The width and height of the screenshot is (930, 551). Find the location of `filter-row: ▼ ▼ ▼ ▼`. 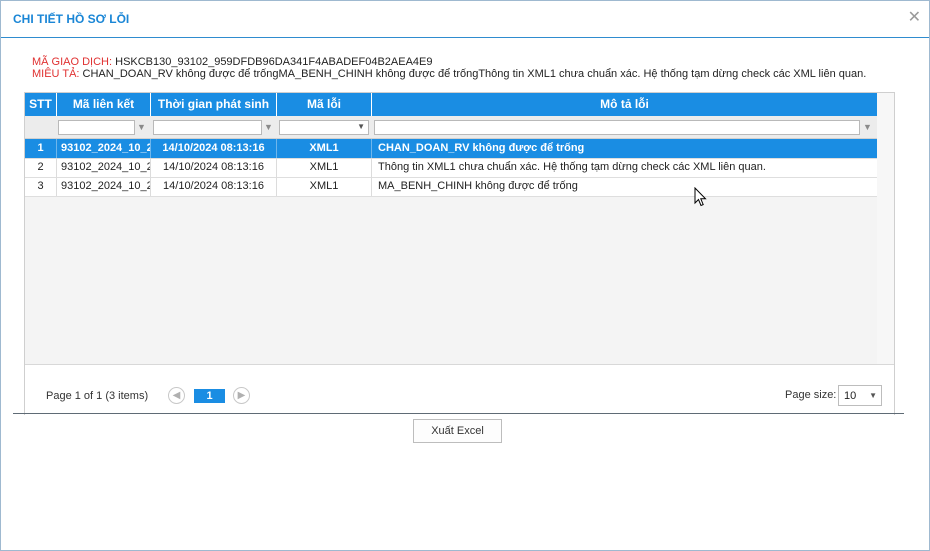

filter-row: ▼ ▼ ▼ ▼ is located at coordinates (451, 127).